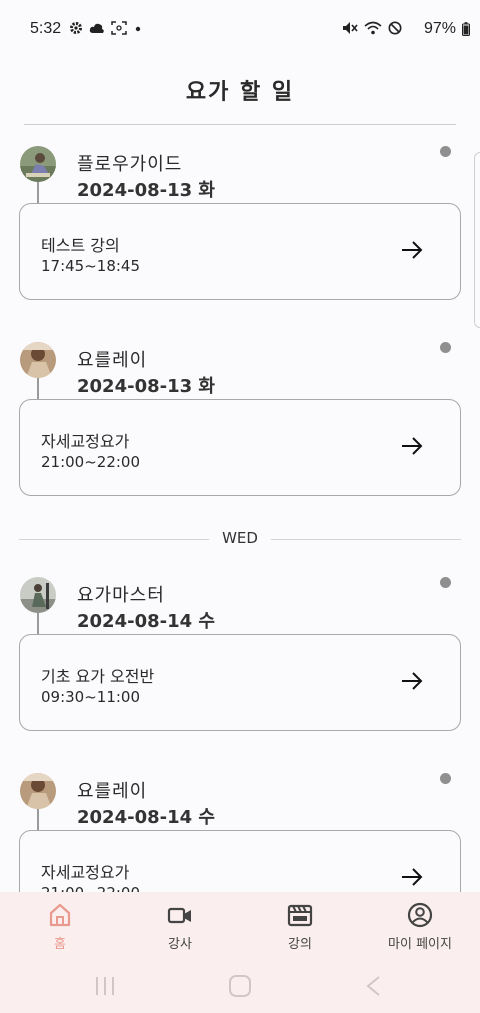 The width and height of the screenshot is (480, 1013). Describe the element at coordinates (60, 915) in the screenshot. I see `home-icon` at that location.